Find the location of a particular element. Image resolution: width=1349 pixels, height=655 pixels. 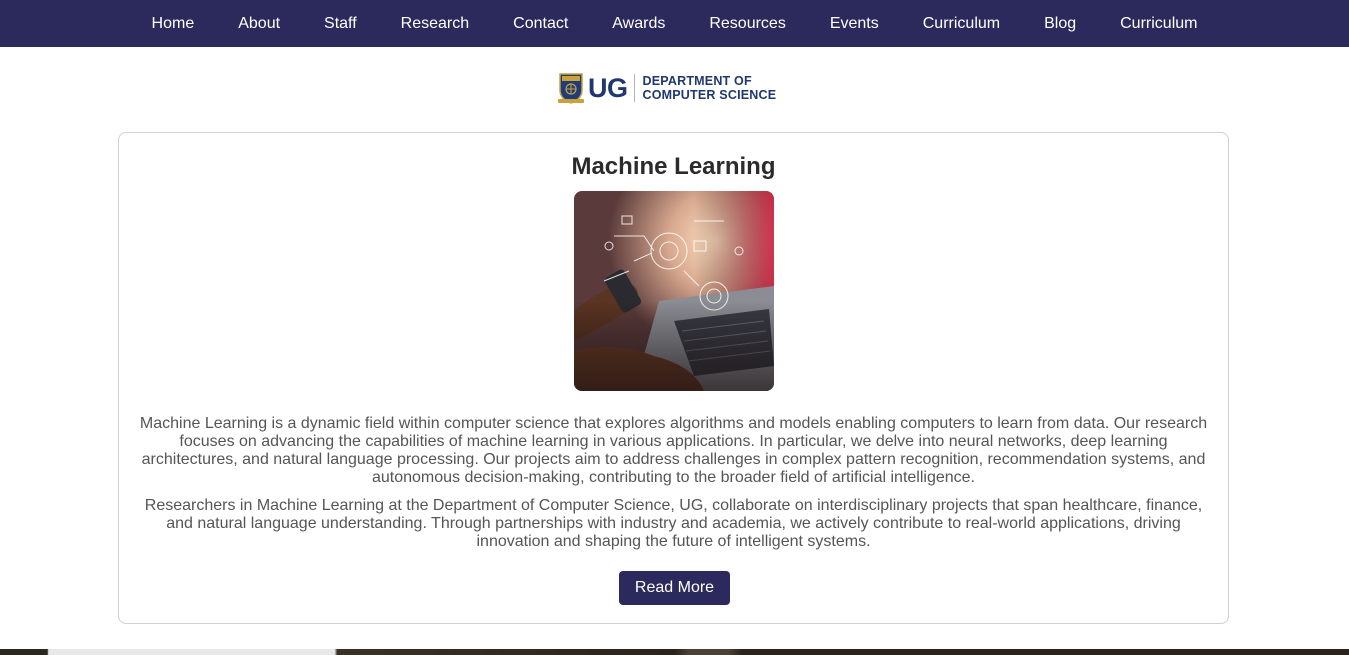

logo-divider is located at coordinates (634, 88).